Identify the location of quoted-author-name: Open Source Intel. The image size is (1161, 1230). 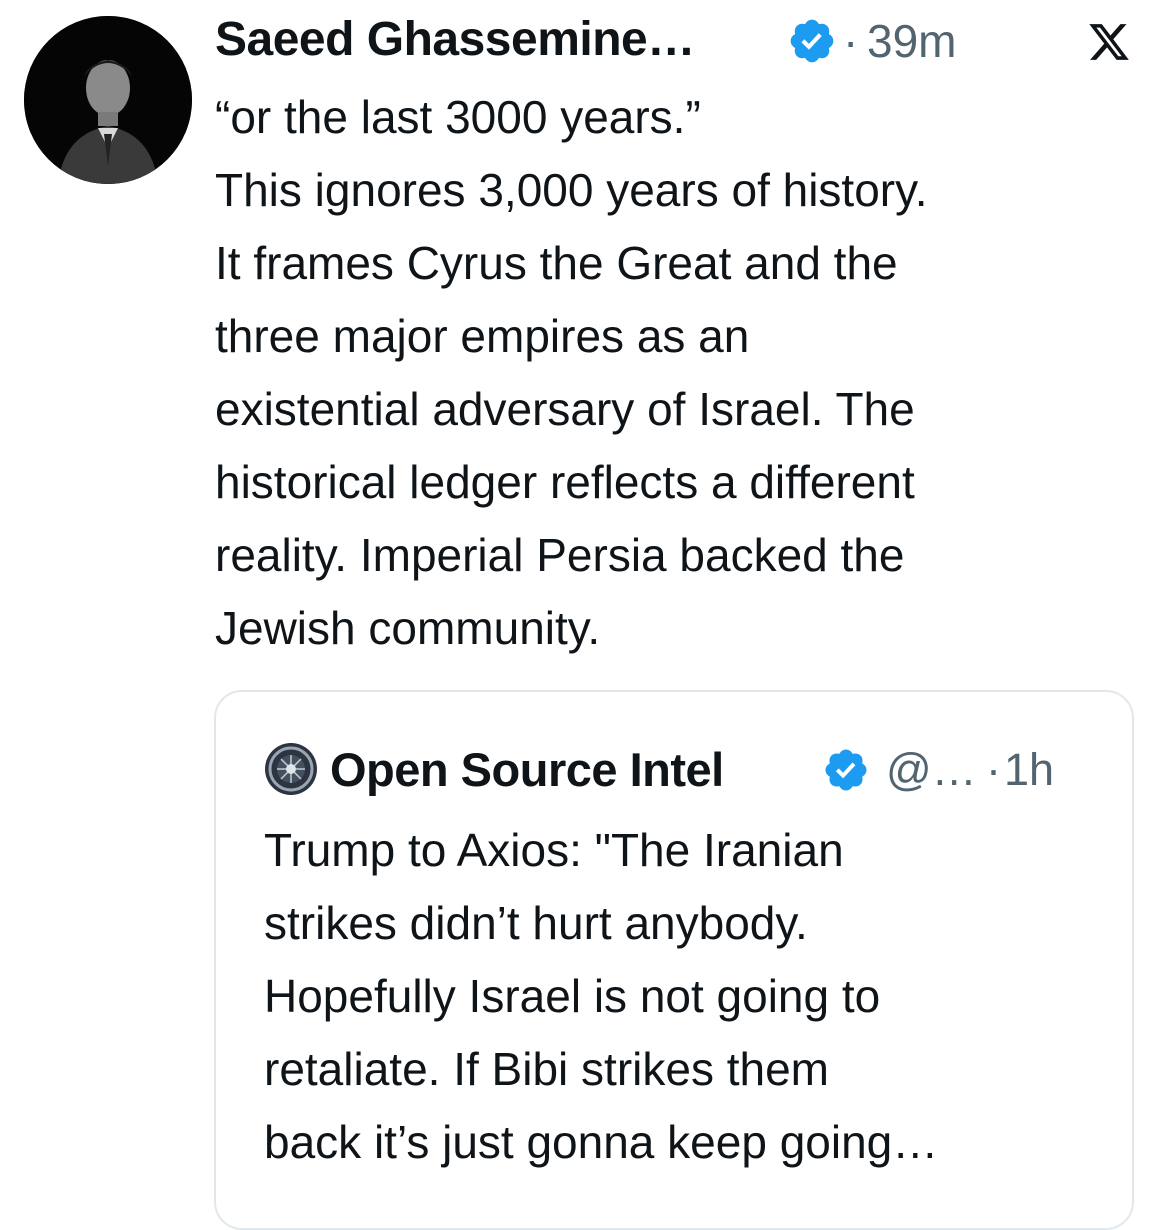
(527, 769).